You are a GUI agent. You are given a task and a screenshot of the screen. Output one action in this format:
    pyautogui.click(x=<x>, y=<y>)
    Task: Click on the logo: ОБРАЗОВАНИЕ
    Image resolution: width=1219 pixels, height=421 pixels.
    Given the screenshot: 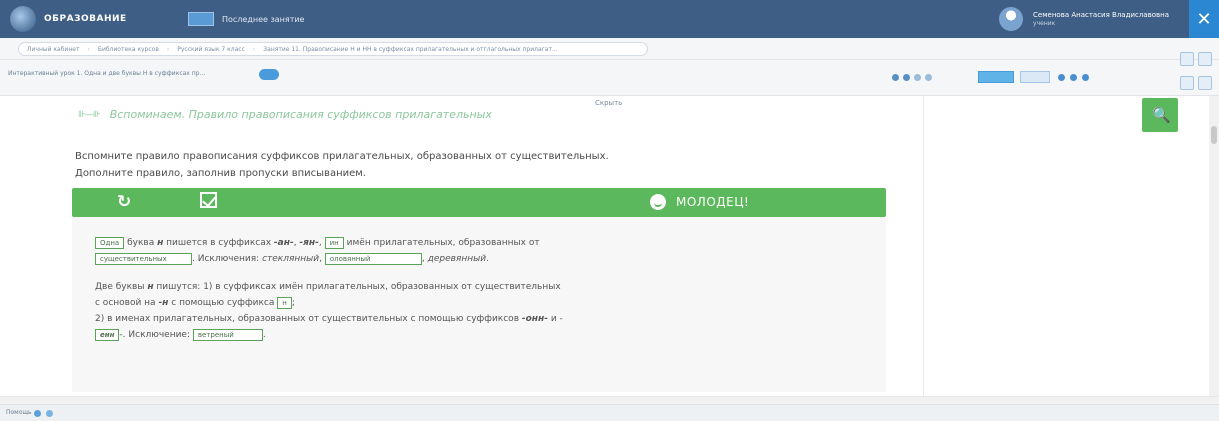 What is the action you would take?
    pyautogui.click(x=90, y=19)
    